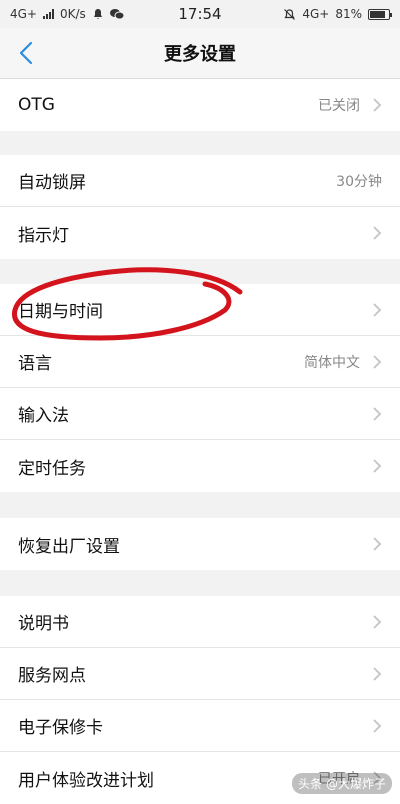 The height and width of the screenshot is (804, 400). I want to click on settings-group-reset: 恢复出厂设置, so click(200, 544).